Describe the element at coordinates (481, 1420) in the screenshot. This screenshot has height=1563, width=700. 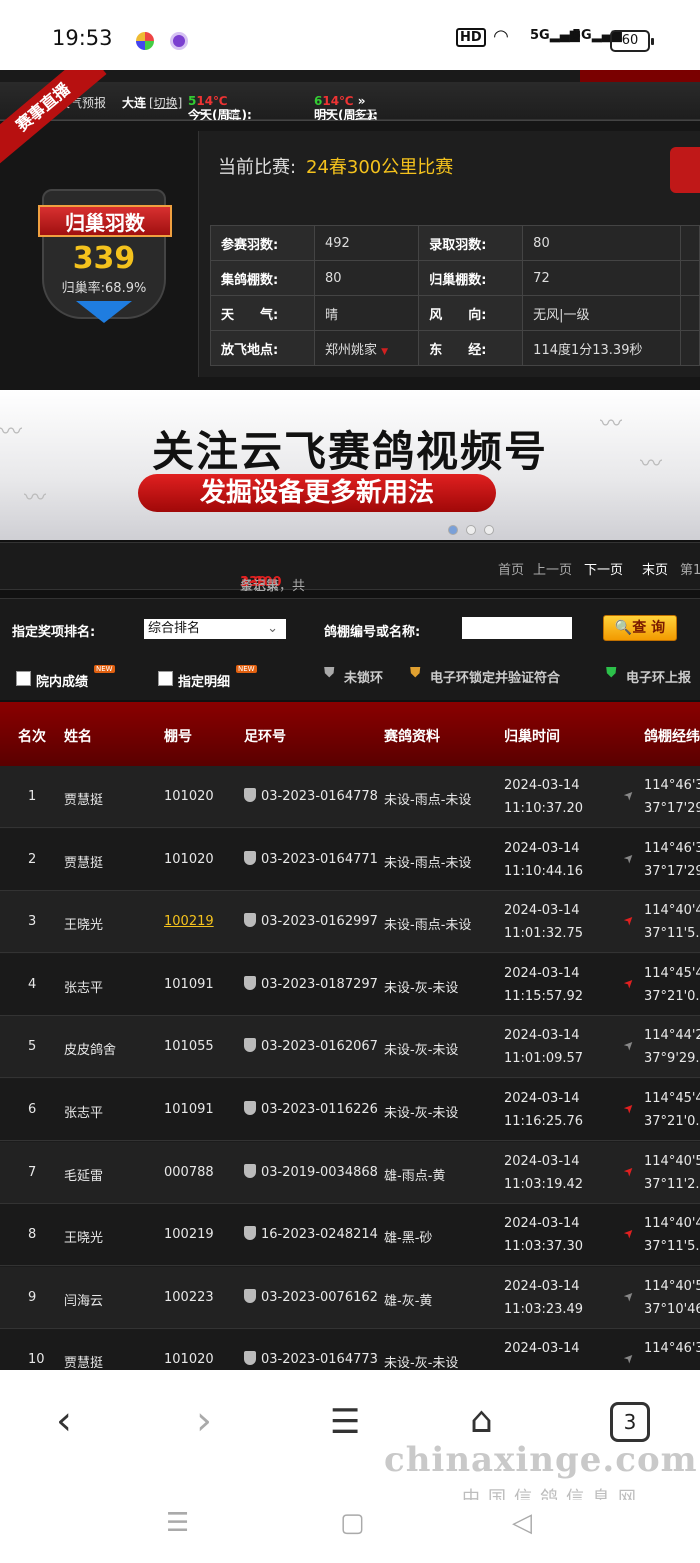
I see `home-icon: ⌂` at that location.